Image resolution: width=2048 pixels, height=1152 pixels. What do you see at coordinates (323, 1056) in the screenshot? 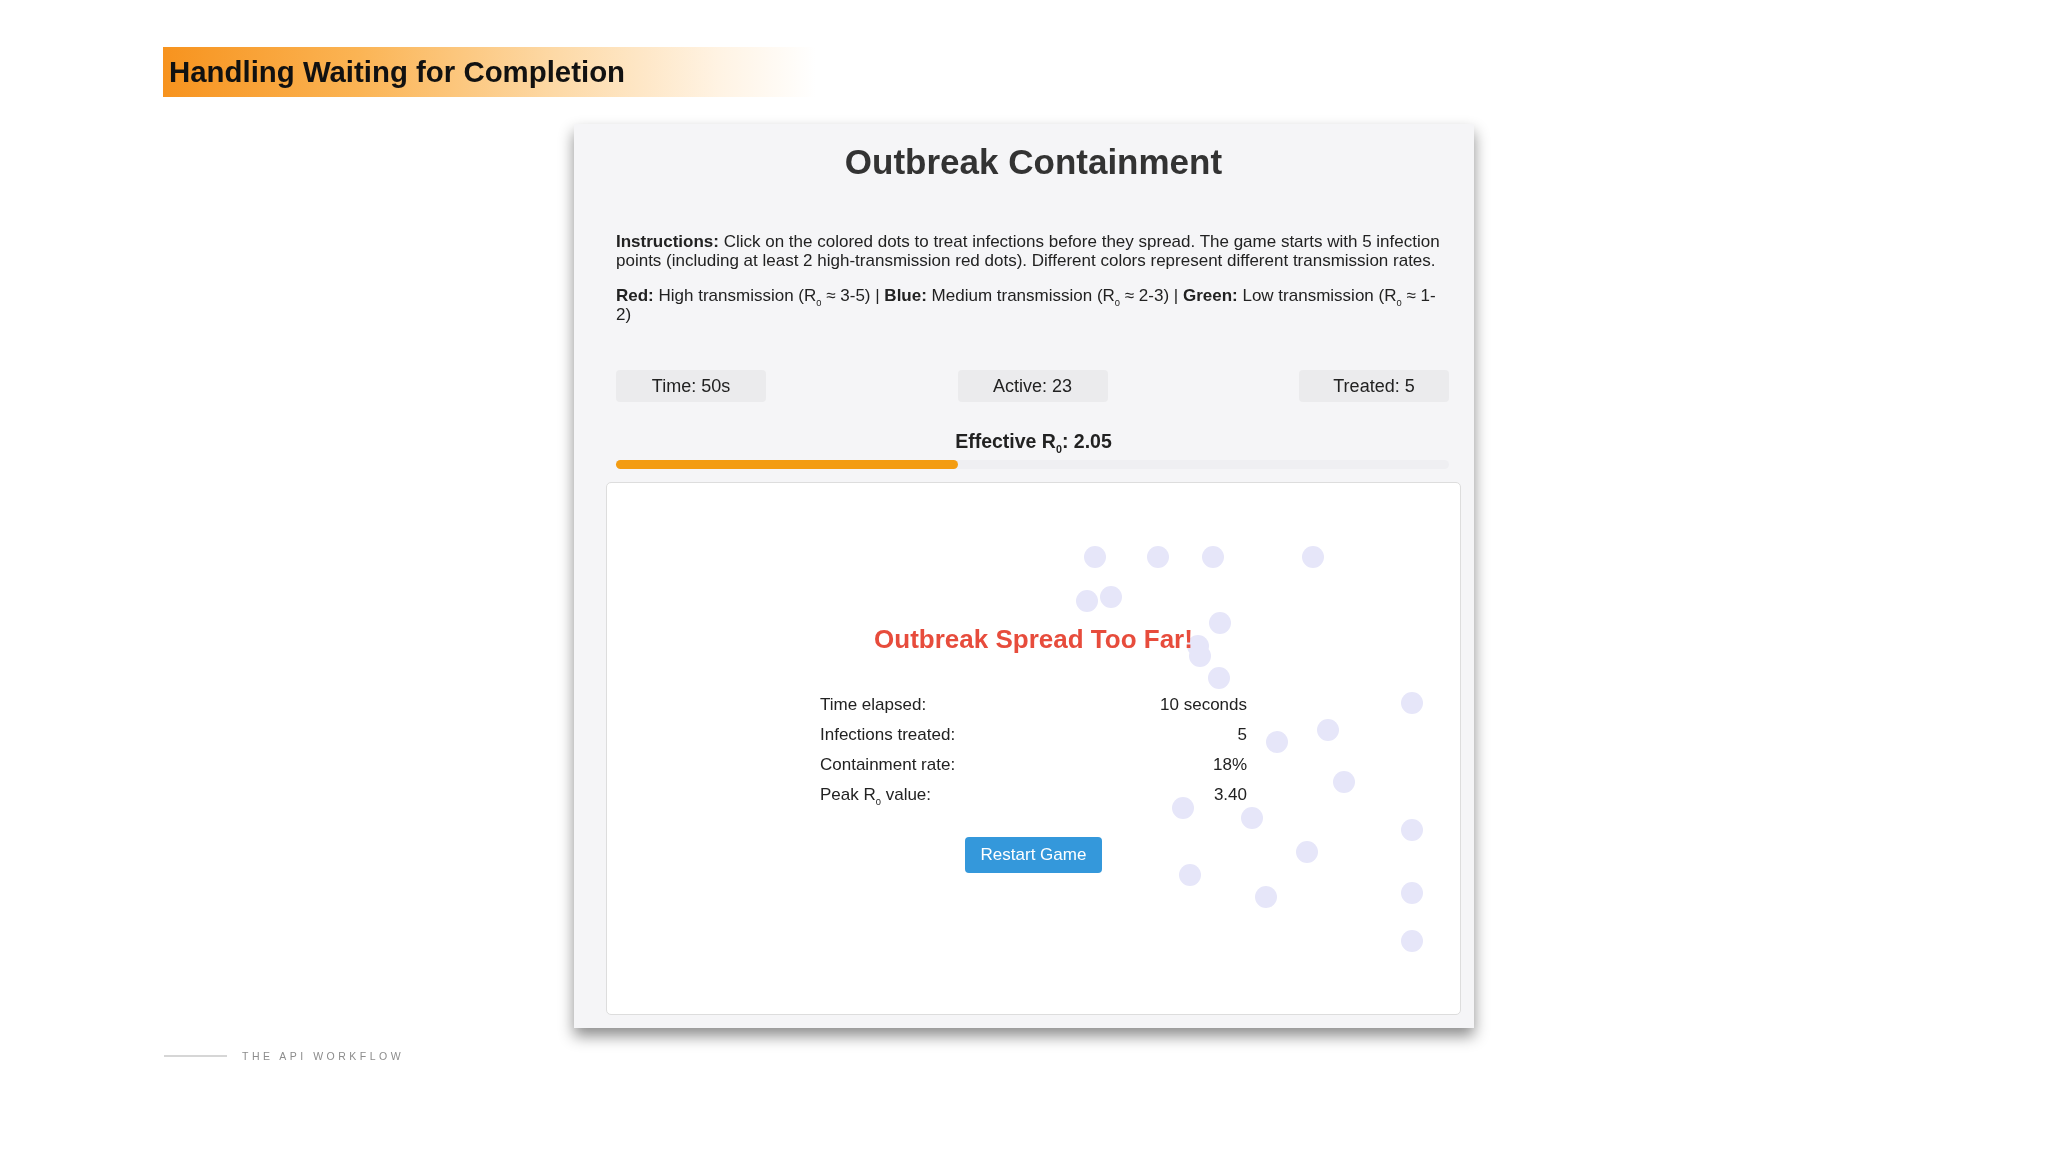
I see `footer-text: THE API WORKFLOW` at bounding box center [323, 1056].